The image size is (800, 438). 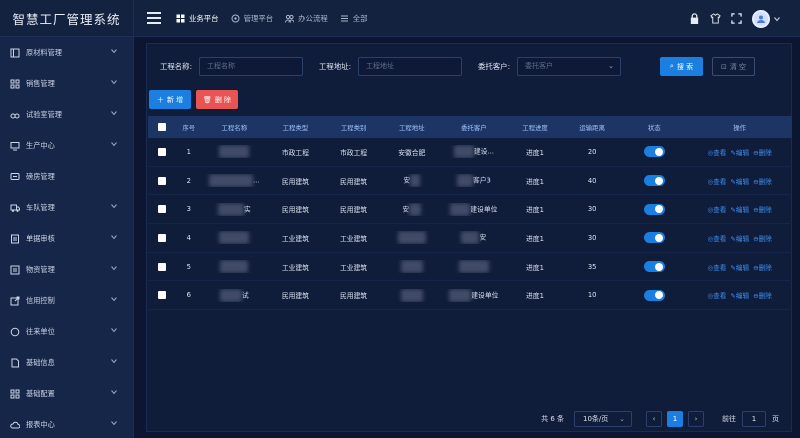 I want to click on sidebar-item-label: 试验室管理, so click(x=44, y=114).